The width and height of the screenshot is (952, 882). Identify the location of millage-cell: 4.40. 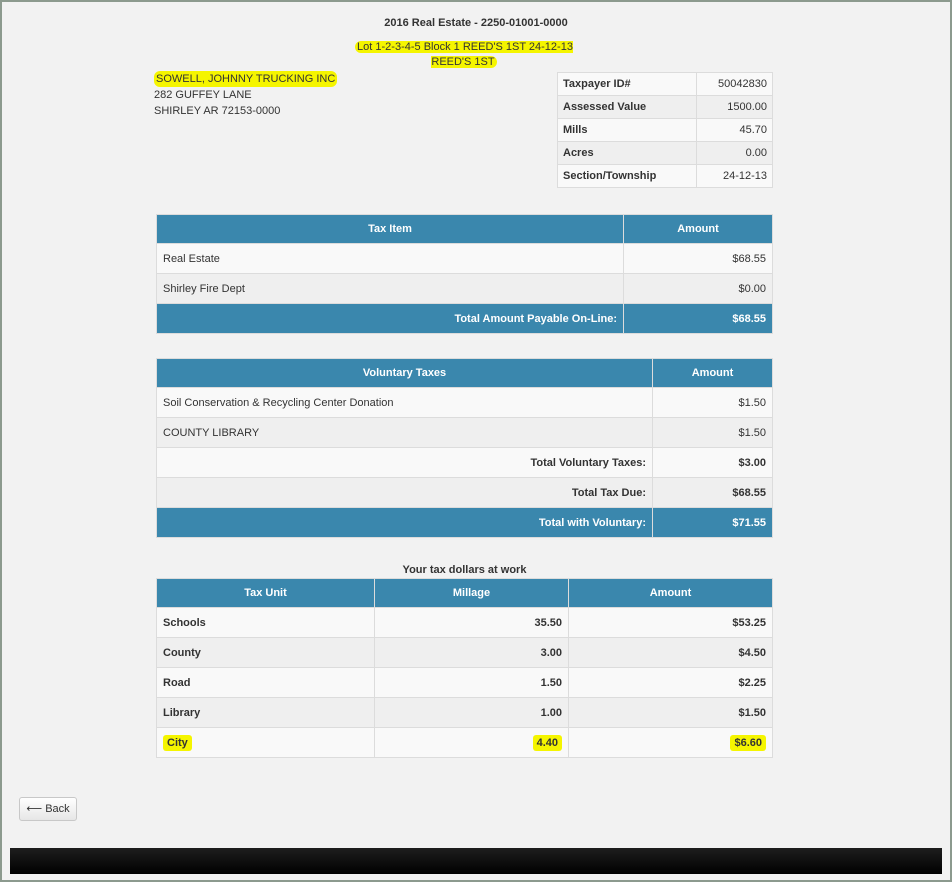
(471, 742).